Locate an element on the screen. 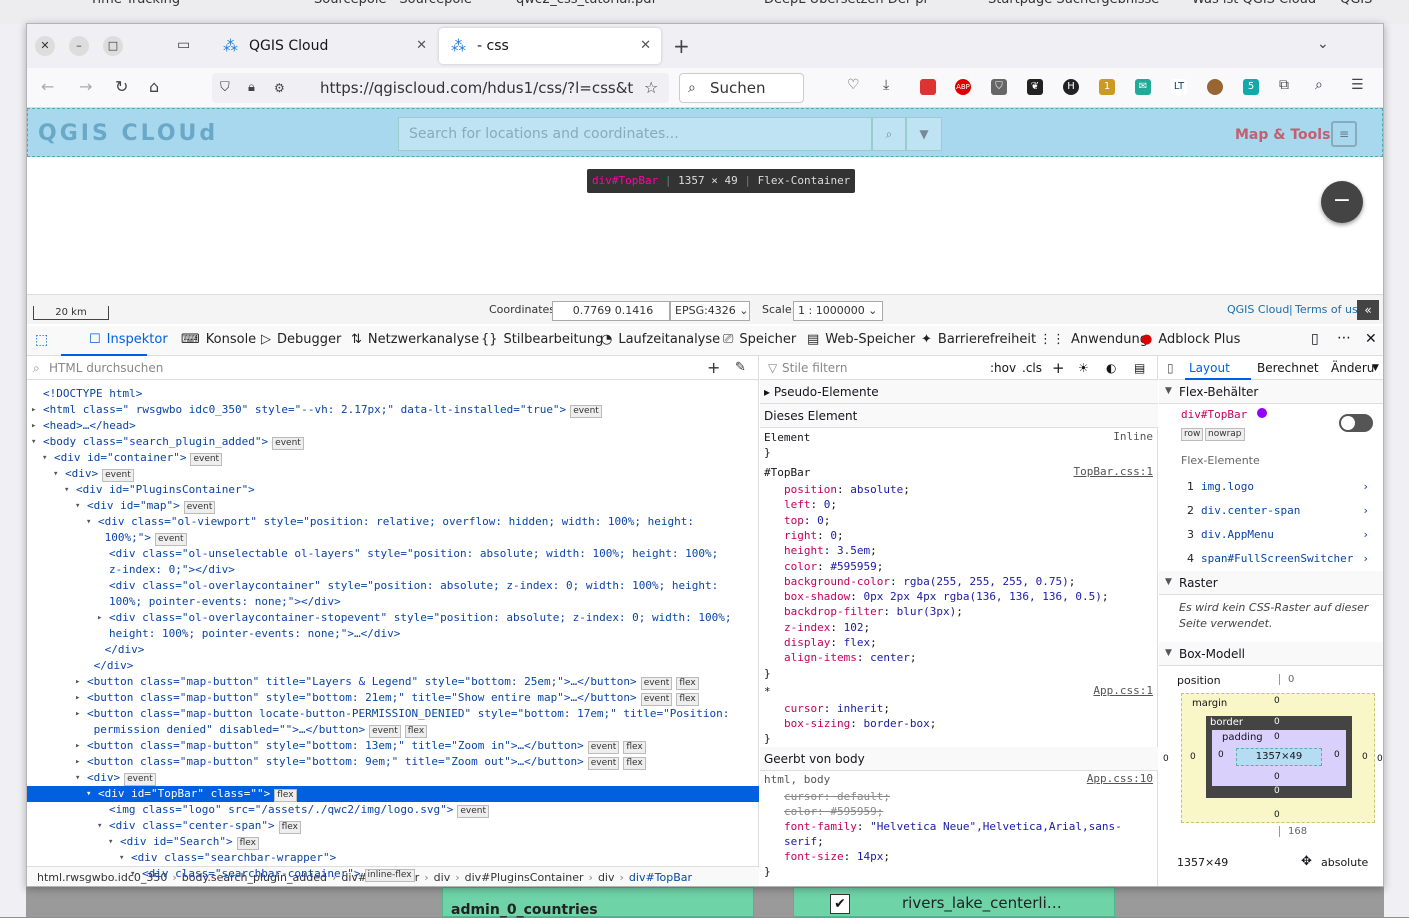 This screenshot has width=1409, height=918. extensions-puzzle-icon: ⧉ is located at coordinates (1284, 85).